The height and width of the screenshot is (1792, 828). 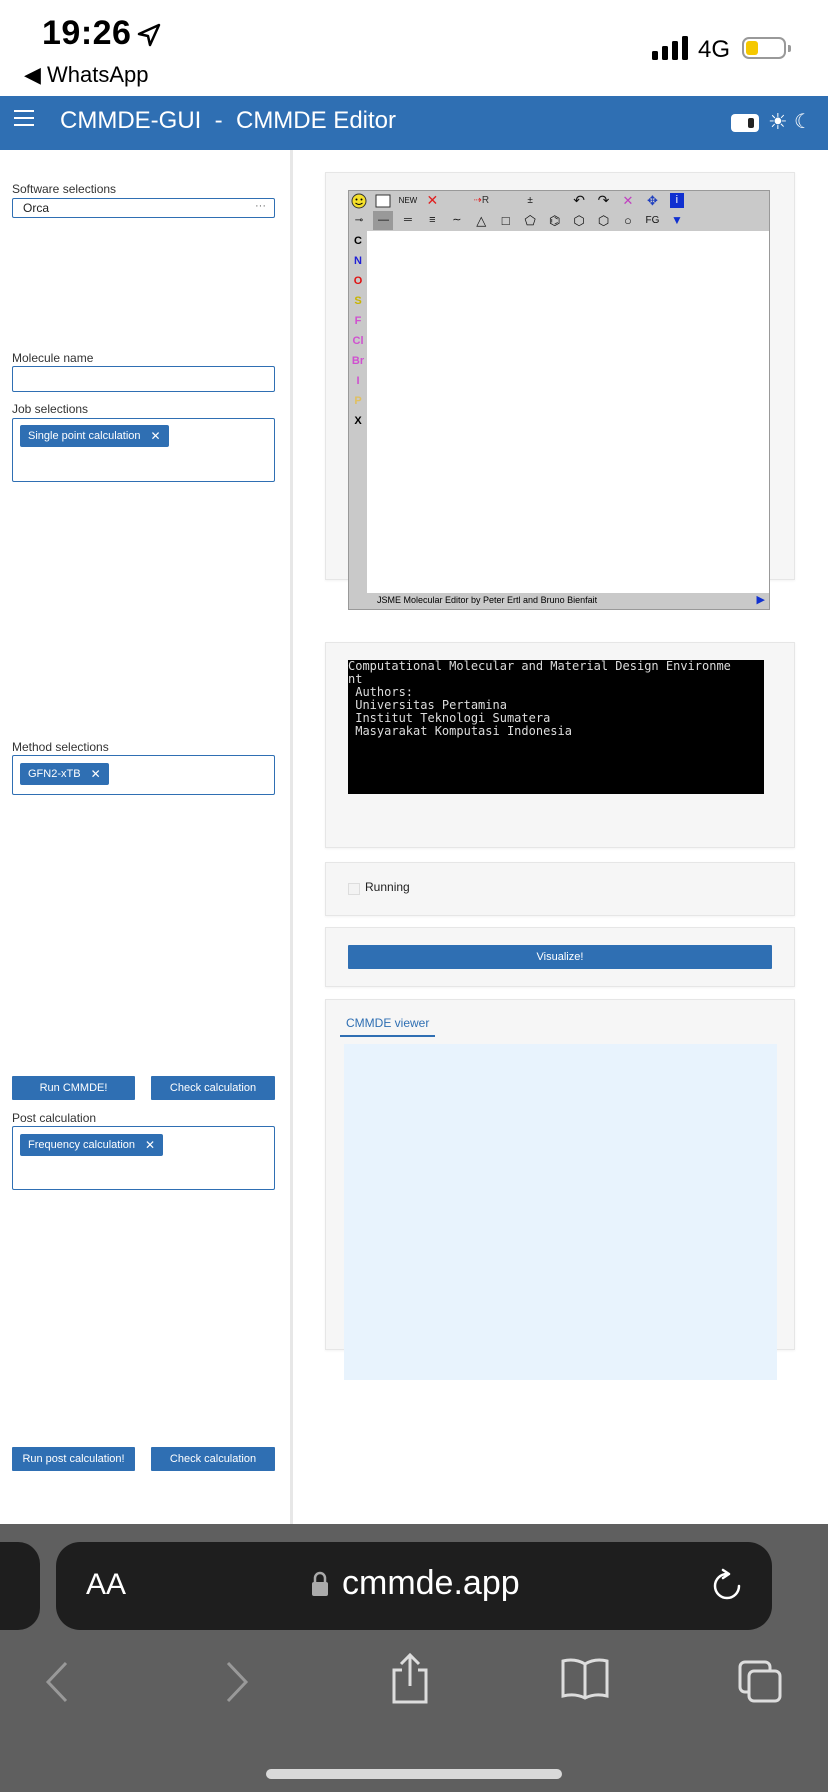 What do you see at coordinates (237, 1682) in the screenshot?
I see `forward-chevron-icon` at bounding box center [237, 1682].